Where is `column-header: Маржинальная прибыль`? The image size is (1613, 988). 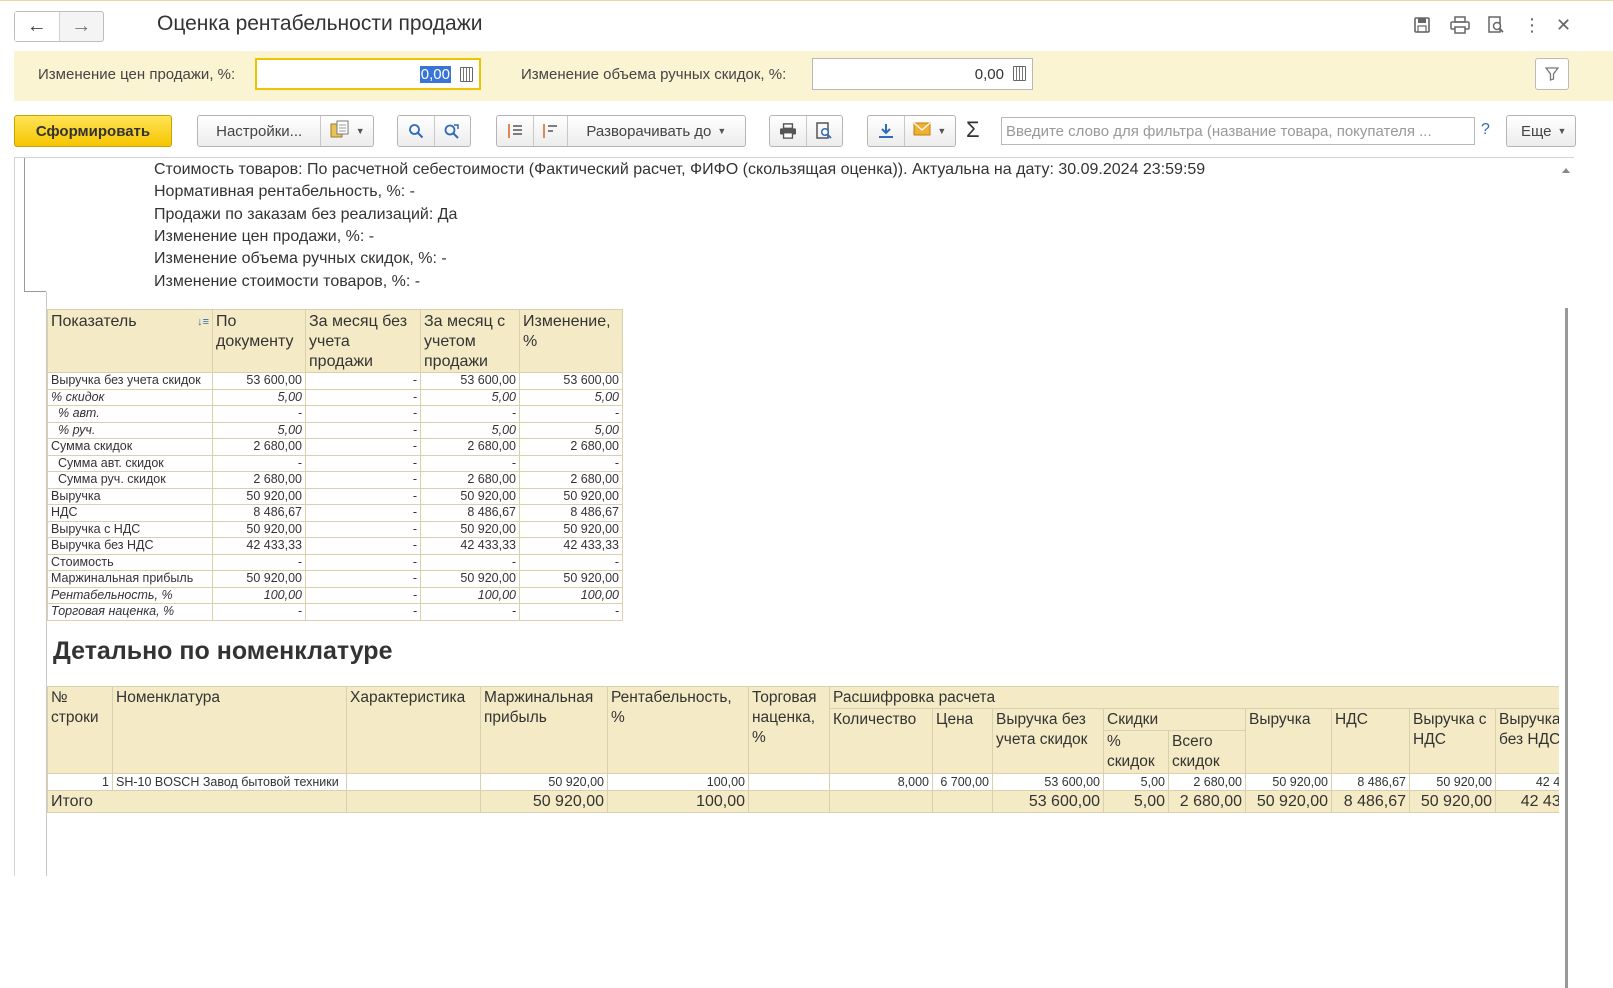
column-header: Маржинальная прибыль is located at coordinates (544, 730).